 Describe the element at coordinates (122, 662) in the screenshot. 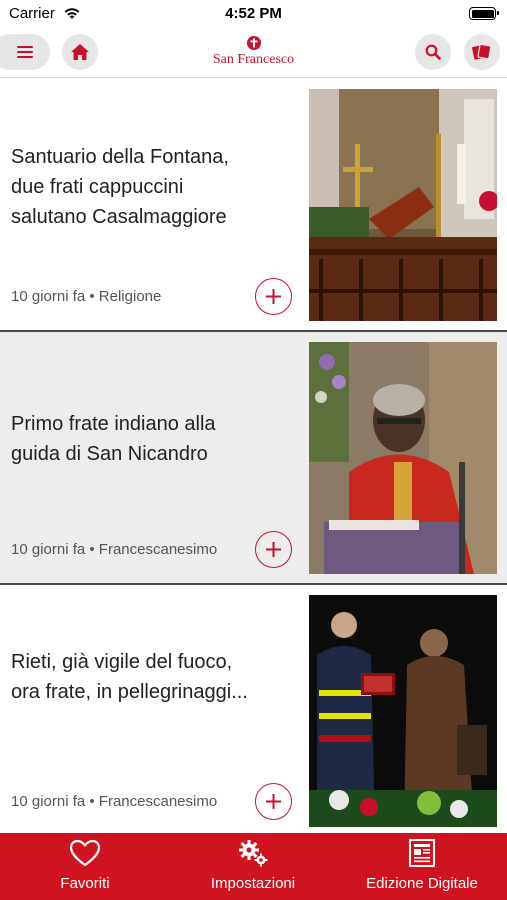

I see `article-title-line: Rieti, già vigile del fuoco,` at that location.